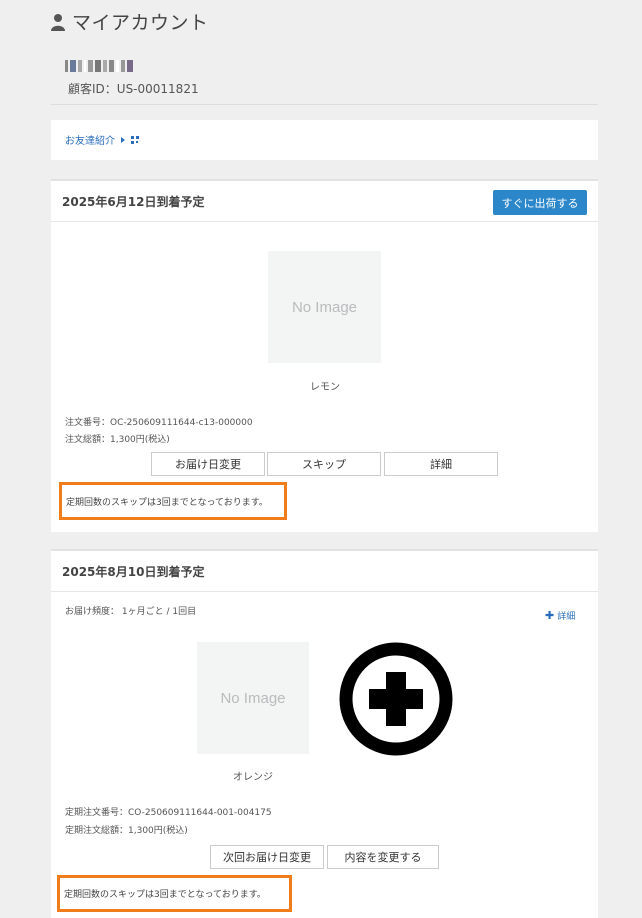 Image resolution: width=642 pixels, height=918 pixels. I want to click on details-button: 詳細, so click(441, 464).